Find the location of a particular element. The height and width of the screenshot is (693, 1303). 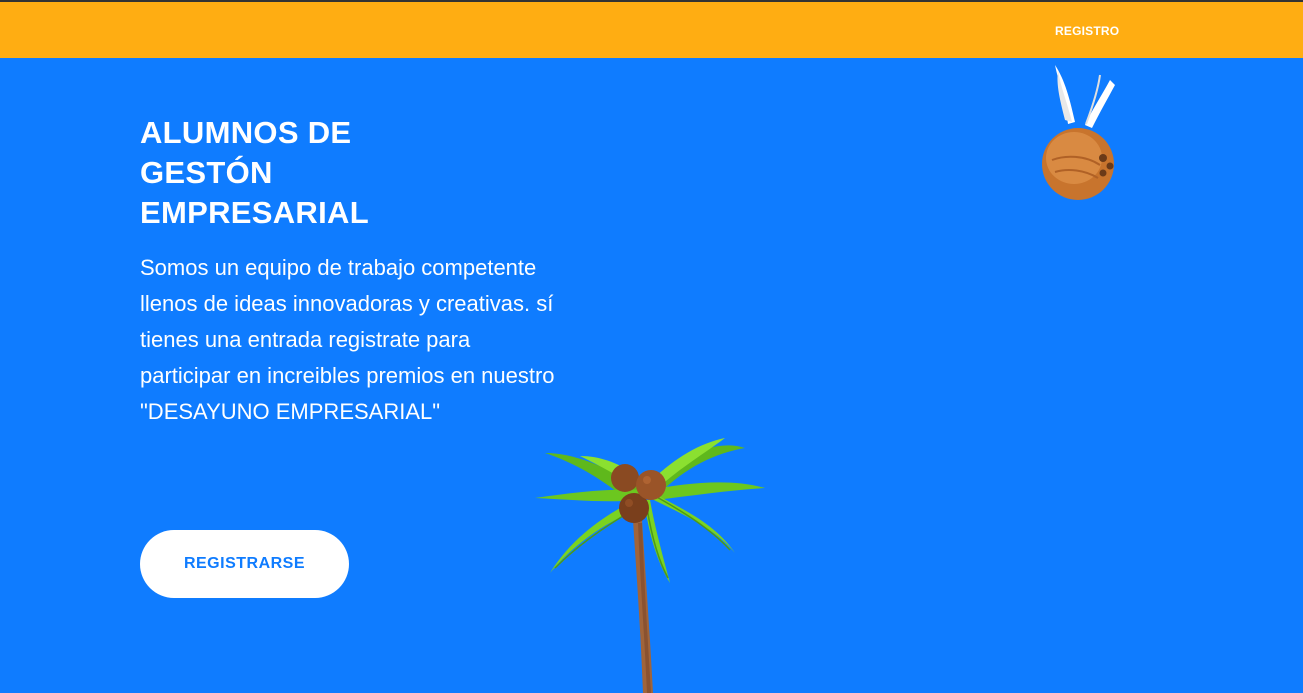

palm-tree-illustration is located at coordinates (650, 565).